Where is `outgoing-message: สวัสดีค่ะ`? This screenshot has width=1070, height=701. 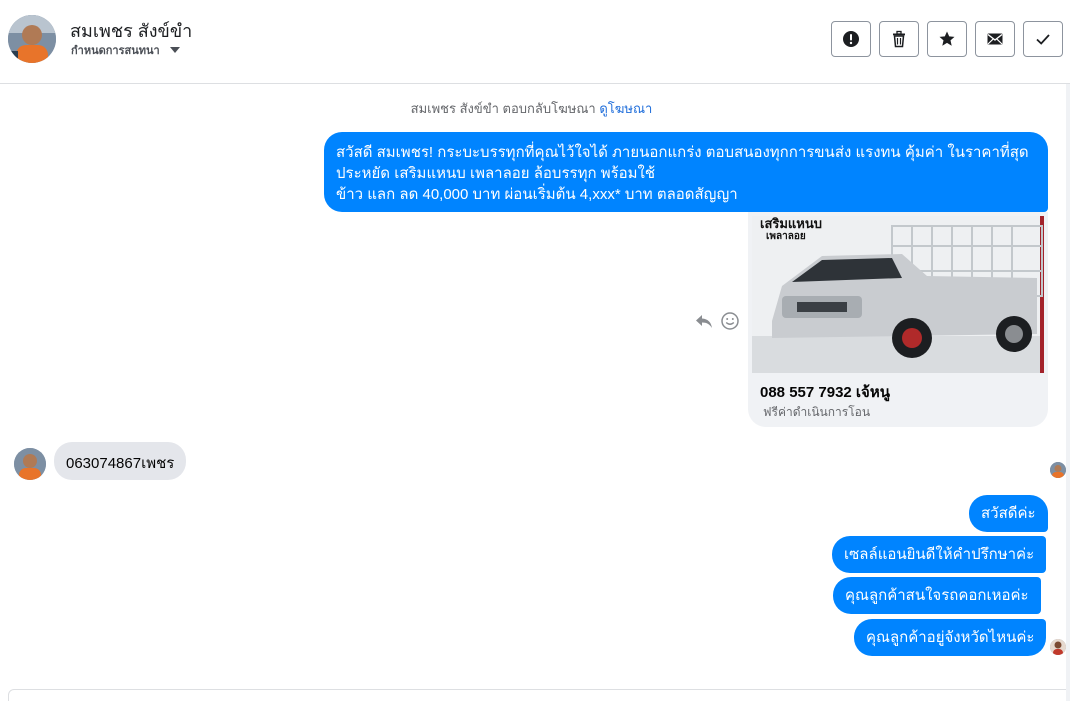
outgoing-message: สวัสดีค่ะ is located at coordinates (1008, 513).